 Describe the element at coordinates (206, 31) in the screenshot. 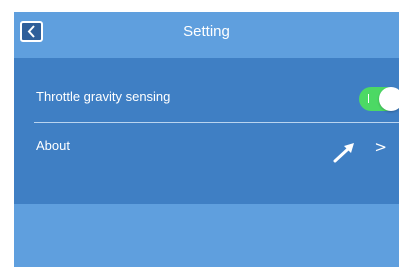

I see `page-title: Setting` at that location.